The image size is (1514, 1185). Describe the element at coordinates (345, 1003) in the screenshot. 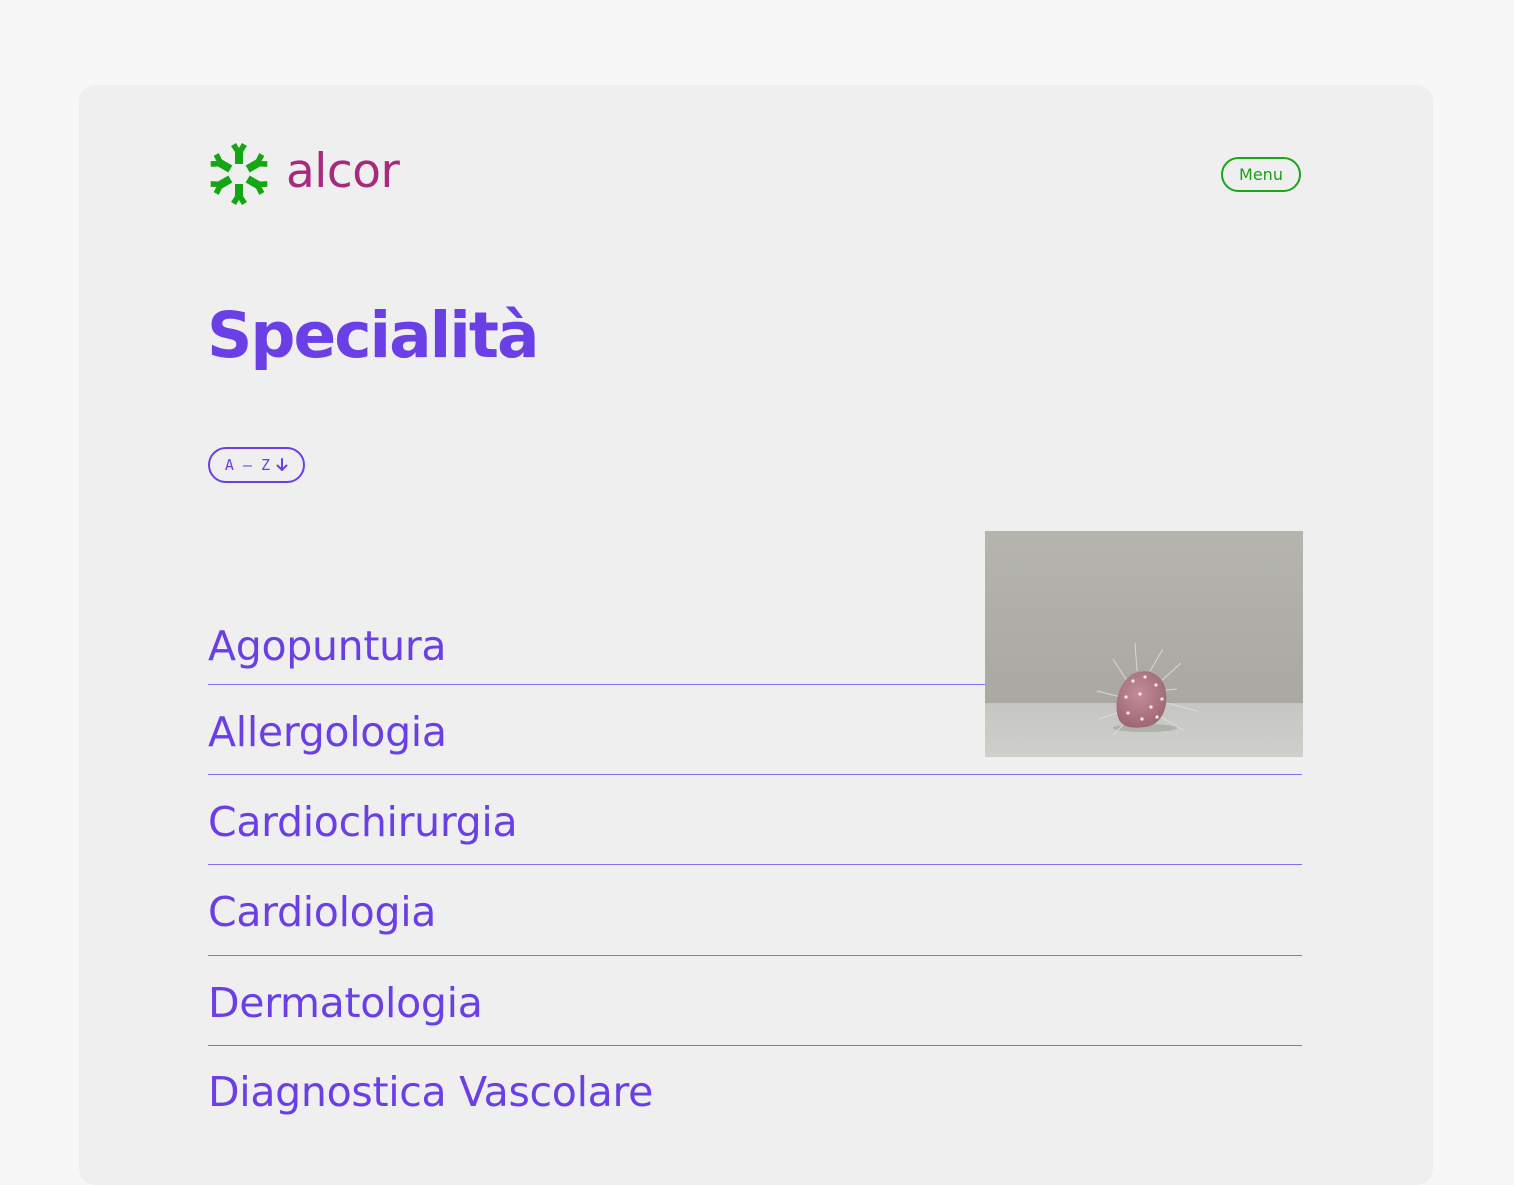

I see `specialty-item-dermatologia: Dermatologia` at that location.